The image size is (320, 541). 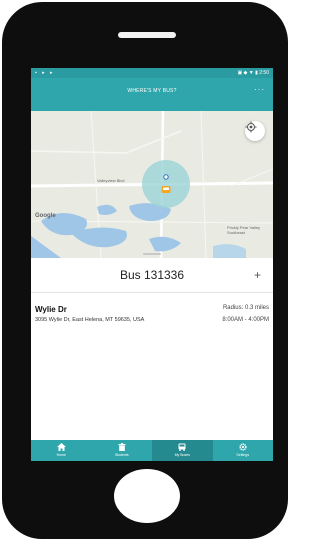 I want to click on trash-icon, so click(x=122, y=448).